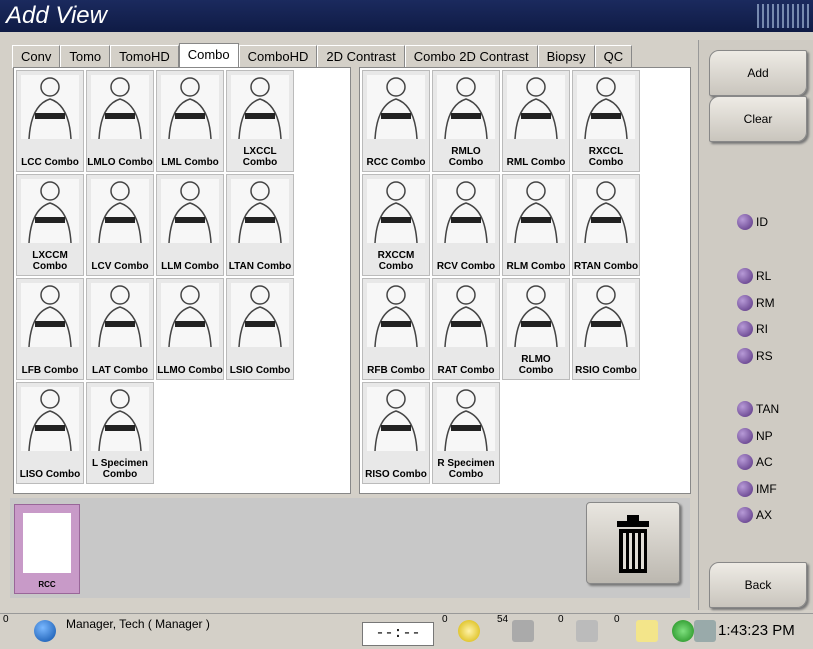 The width and height of the screenshot is (813, 649). I want to click on view-tile: LML Combo, so click(190, 121).